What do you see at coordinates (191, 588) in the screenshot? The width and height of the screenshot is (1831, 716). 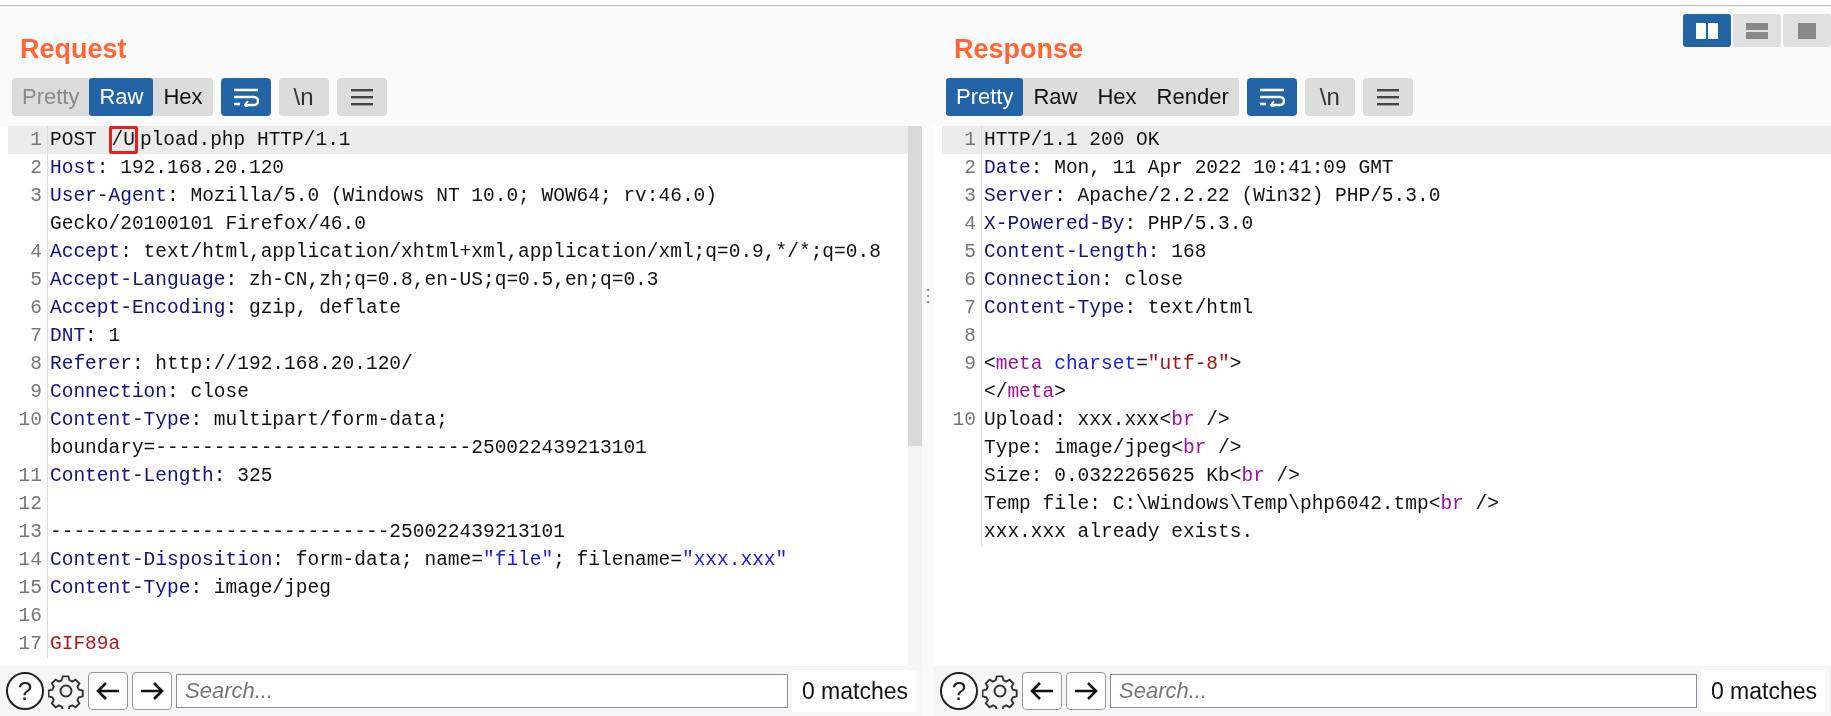 I see `code-line: Content-Type: image/jpeg` at bounding box center [191, 588].